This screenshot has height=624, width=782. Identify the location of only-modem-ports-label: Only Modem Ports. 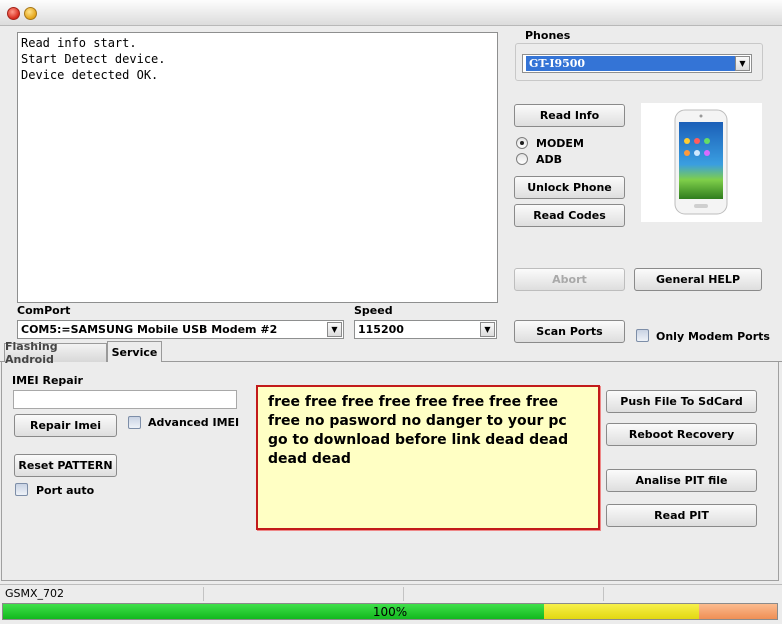
(713, 336).